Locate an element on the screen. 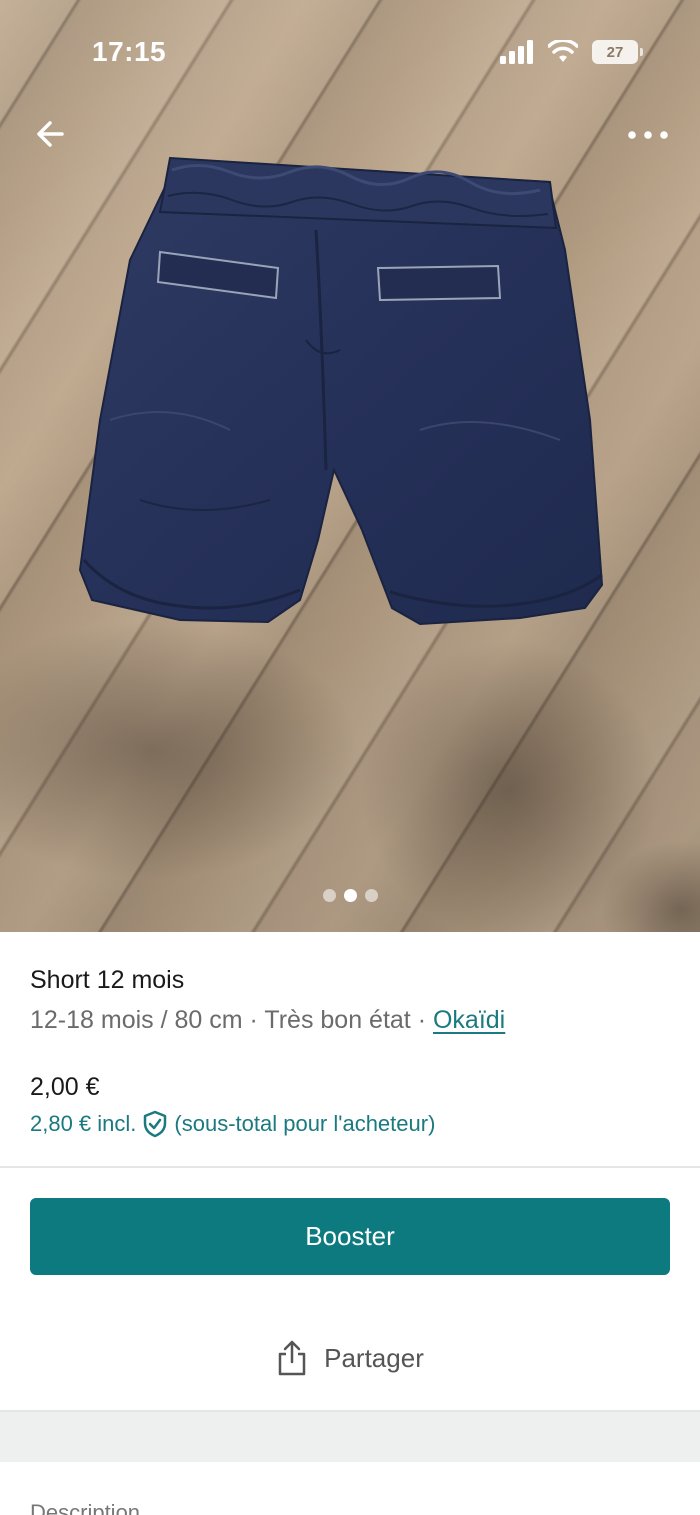 This screenshot has height=1515, width=700. share-label: Partager is located at coordinates (374, 1357).